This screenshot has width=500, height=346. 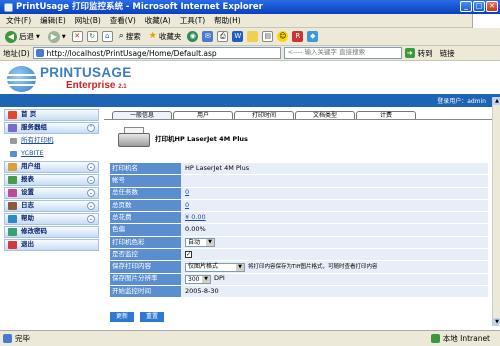 I want to click on printusage-logo-icon, so click(x=21, y=79).